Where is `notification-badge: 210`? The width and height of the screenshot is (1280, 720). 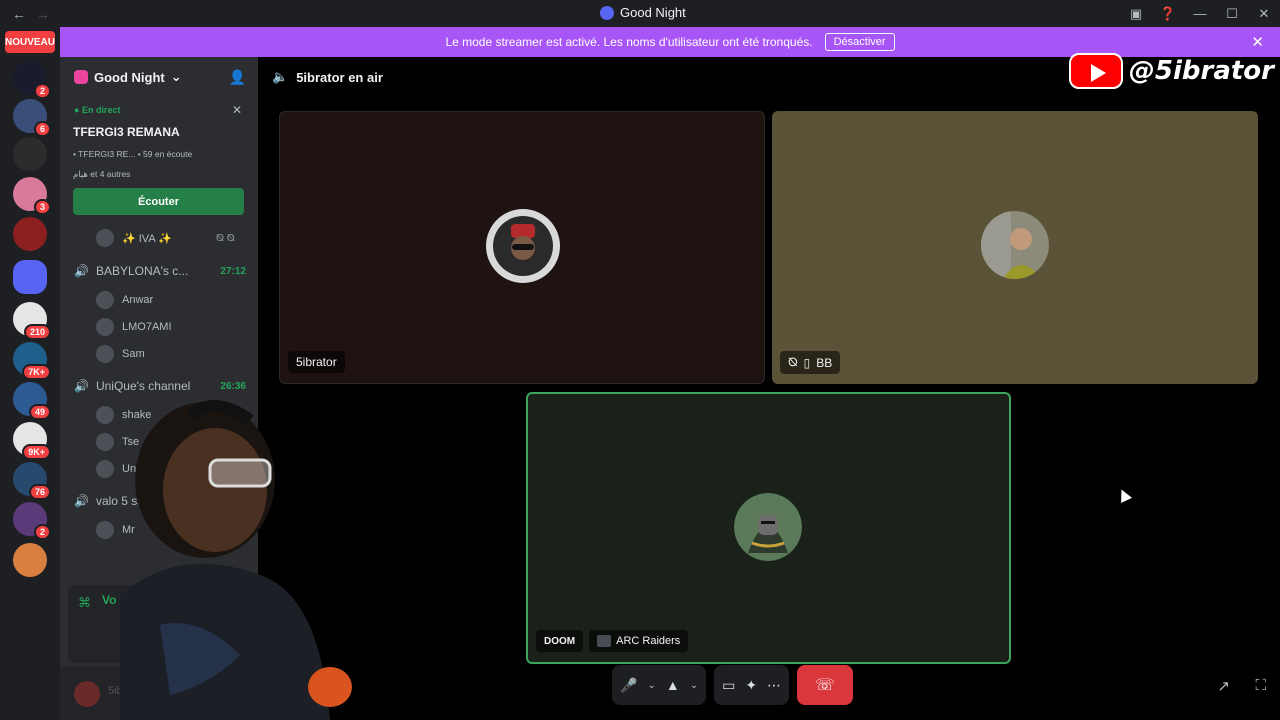 notification-badge: 210 is located at coordinates (37, 332).